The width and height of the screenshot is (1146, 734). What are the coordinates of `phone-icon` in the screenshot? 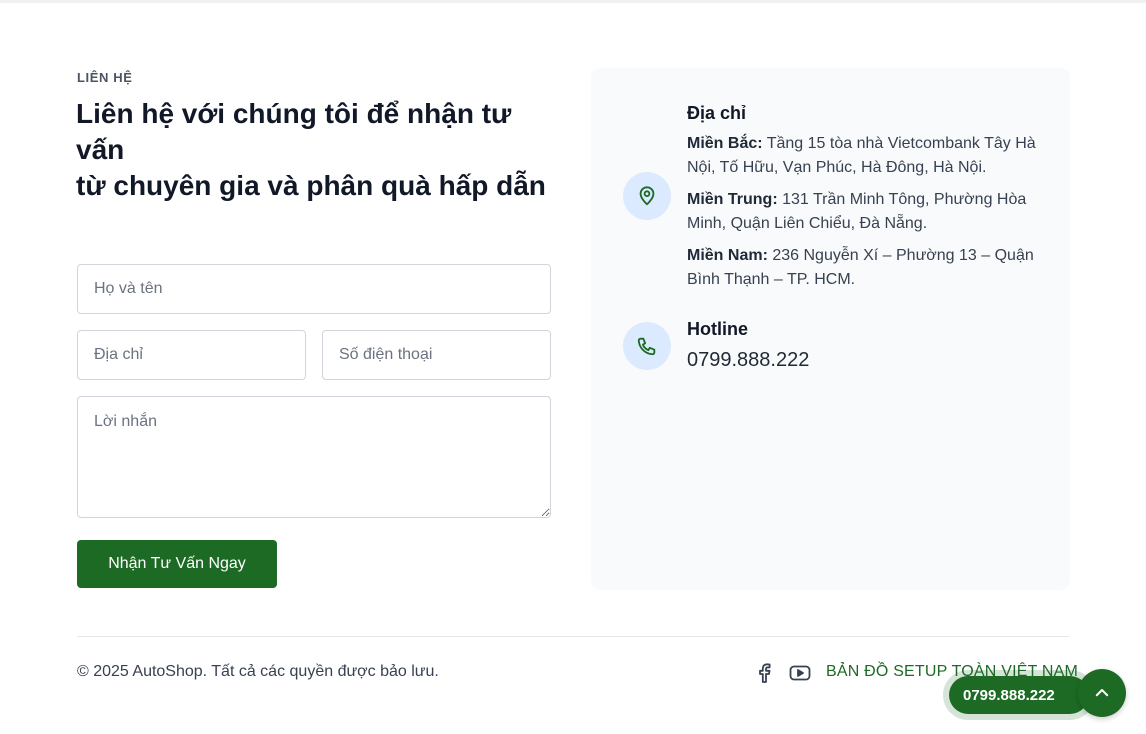 It's located at (646, 346).